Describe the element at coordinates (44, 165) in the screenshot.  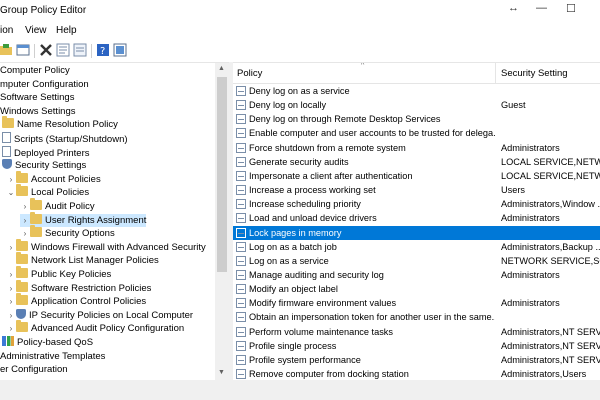
I see `tree-item: Security Settings` at that location.